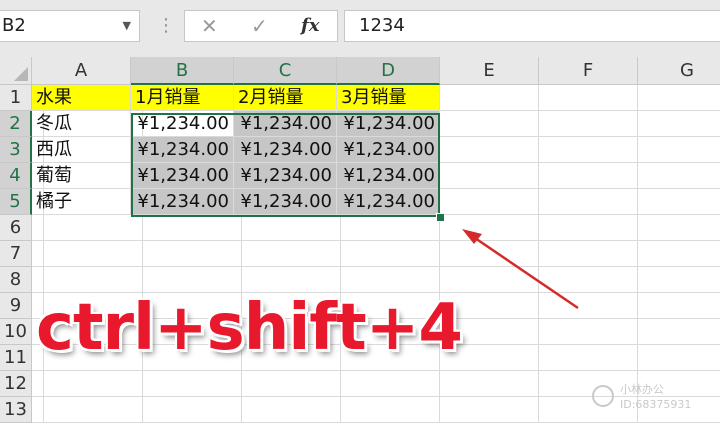 The width and height of the screenshot is (720, 423). What do you see at coordinates (388, 176) in the screenshot?
I see `cell-d4: ¥1,234.00` at bounding box center [388, 176].